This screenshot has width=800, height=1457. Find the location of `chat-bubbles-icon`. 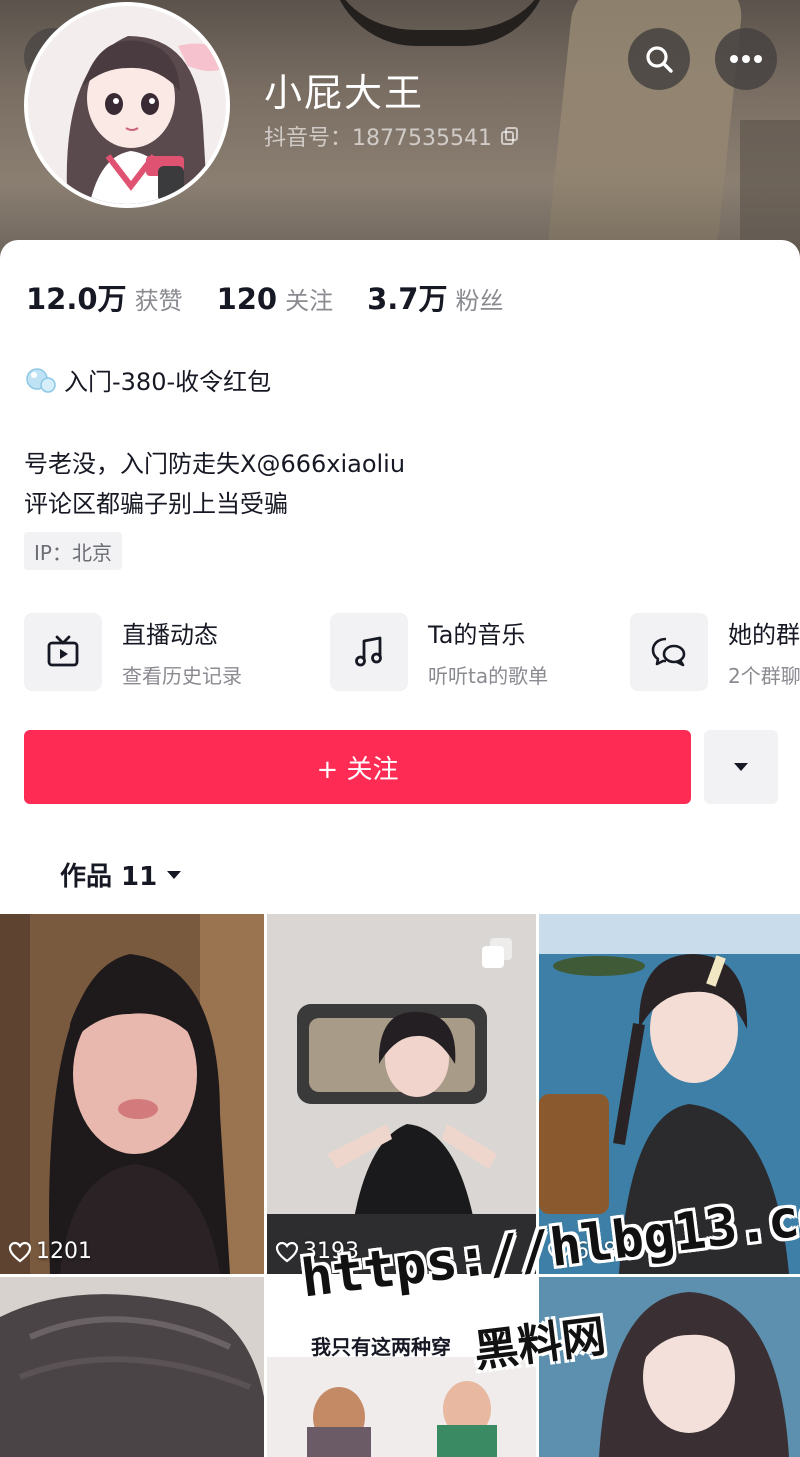

chat-bubbles-icon is located at coordinates (668, 652).